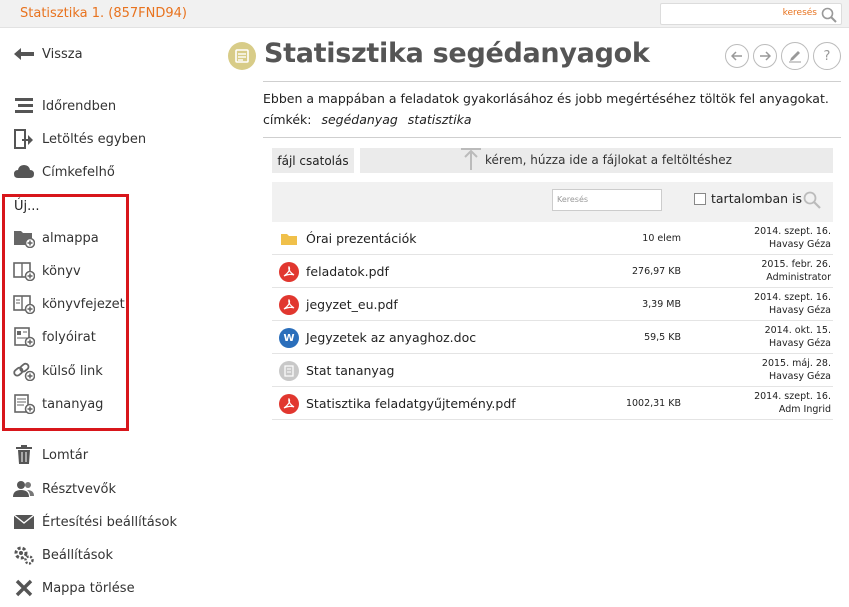  Describe the element at coordinates (440, 119) in the screenshot. I see `tag-link: statisztika` at that location.